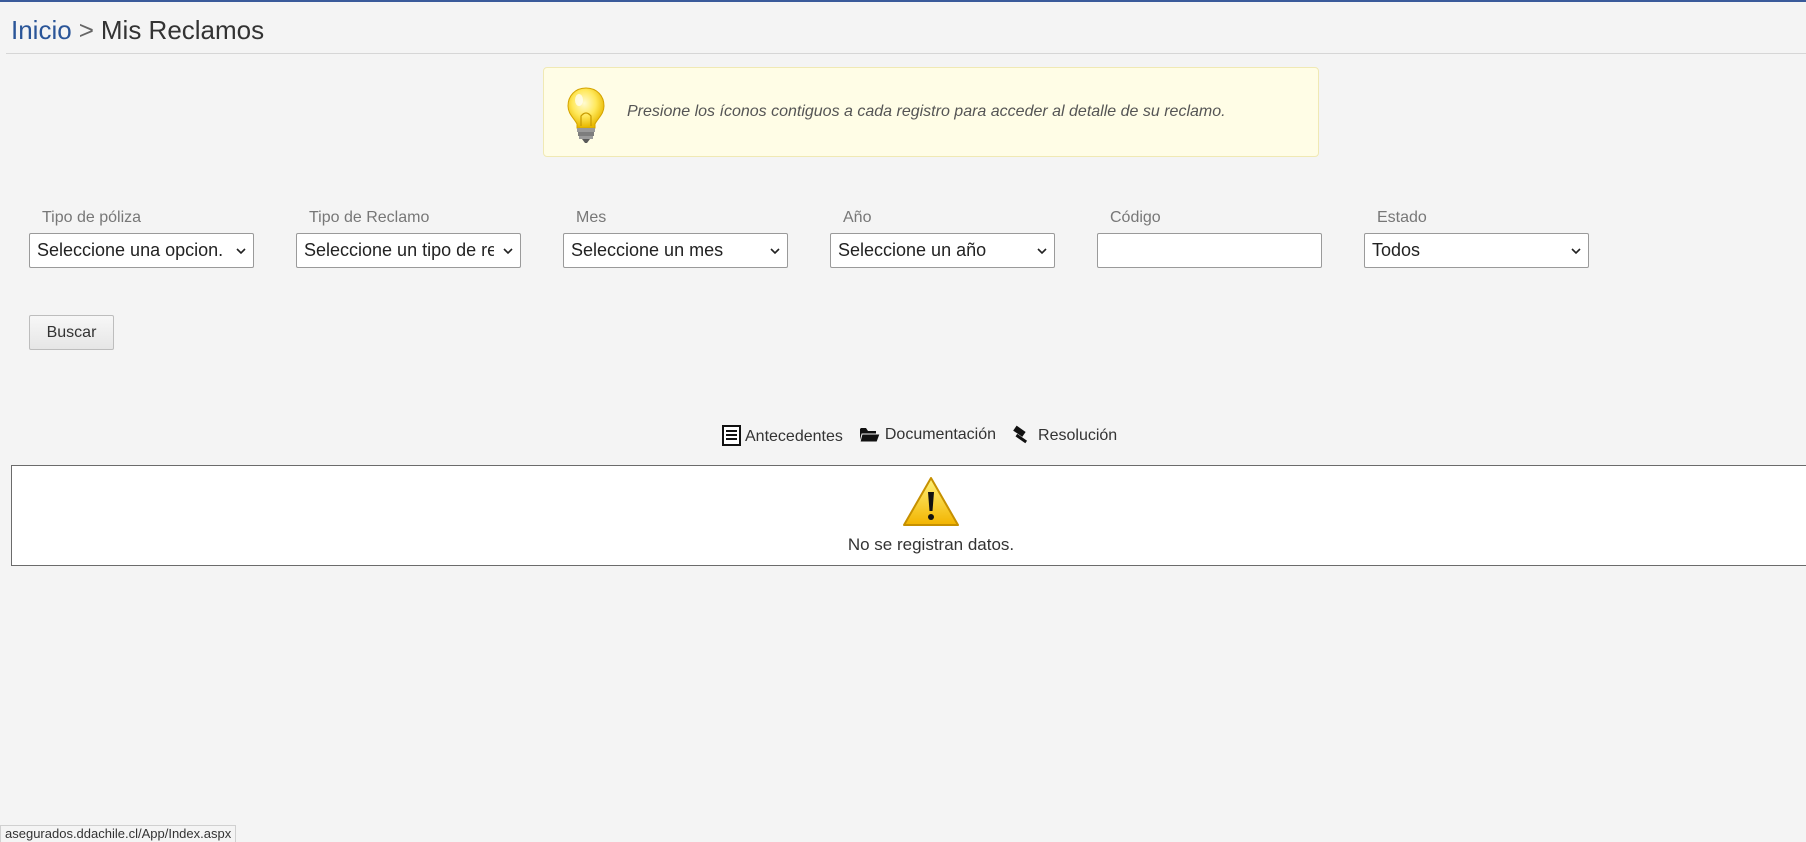 This screenshot has width=1806, height=842. I want to click on document-list-icon, so click(731, 435).